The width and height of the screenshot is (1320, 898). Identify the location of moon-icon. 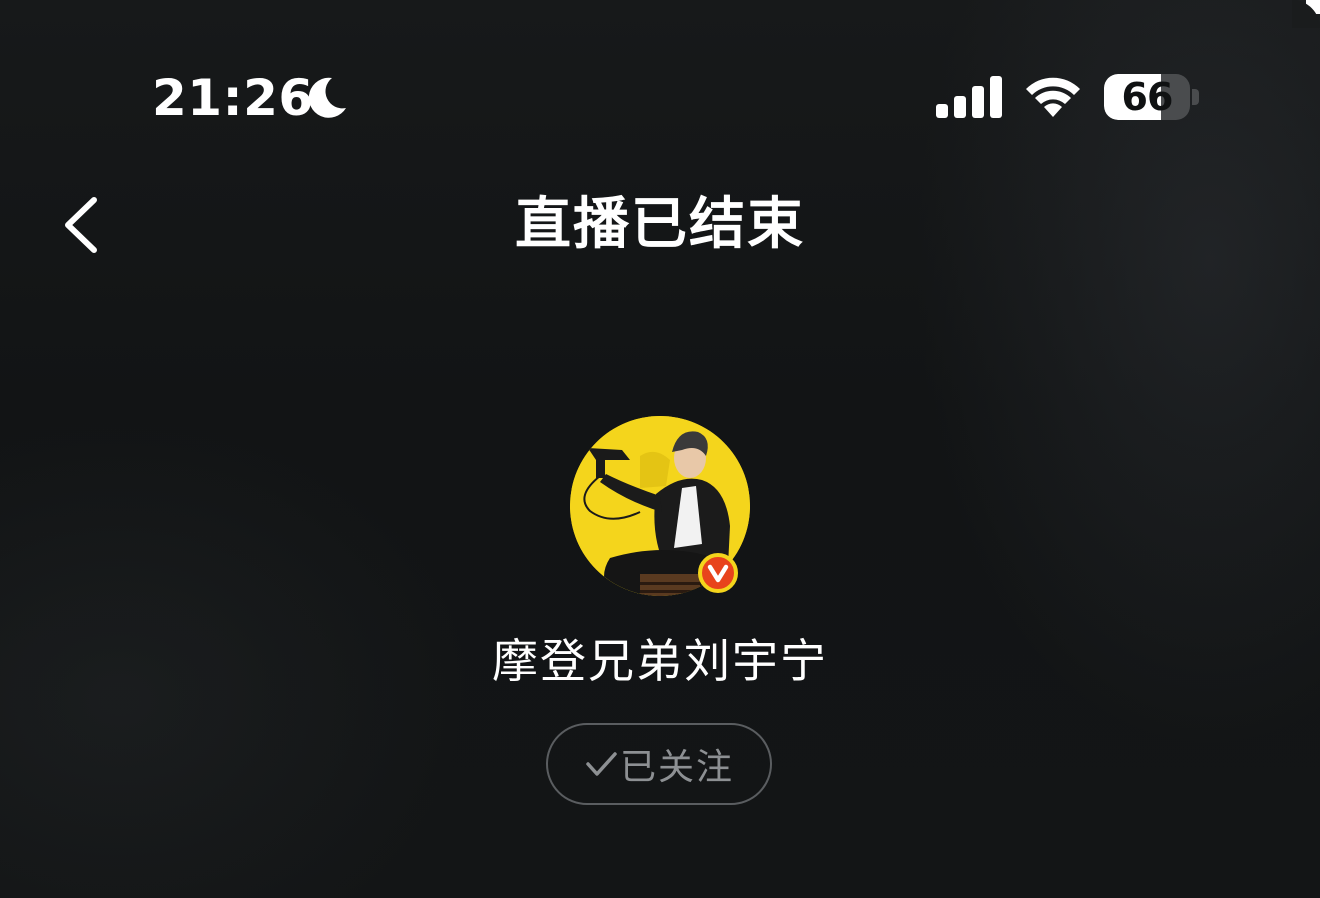
(327, 97).